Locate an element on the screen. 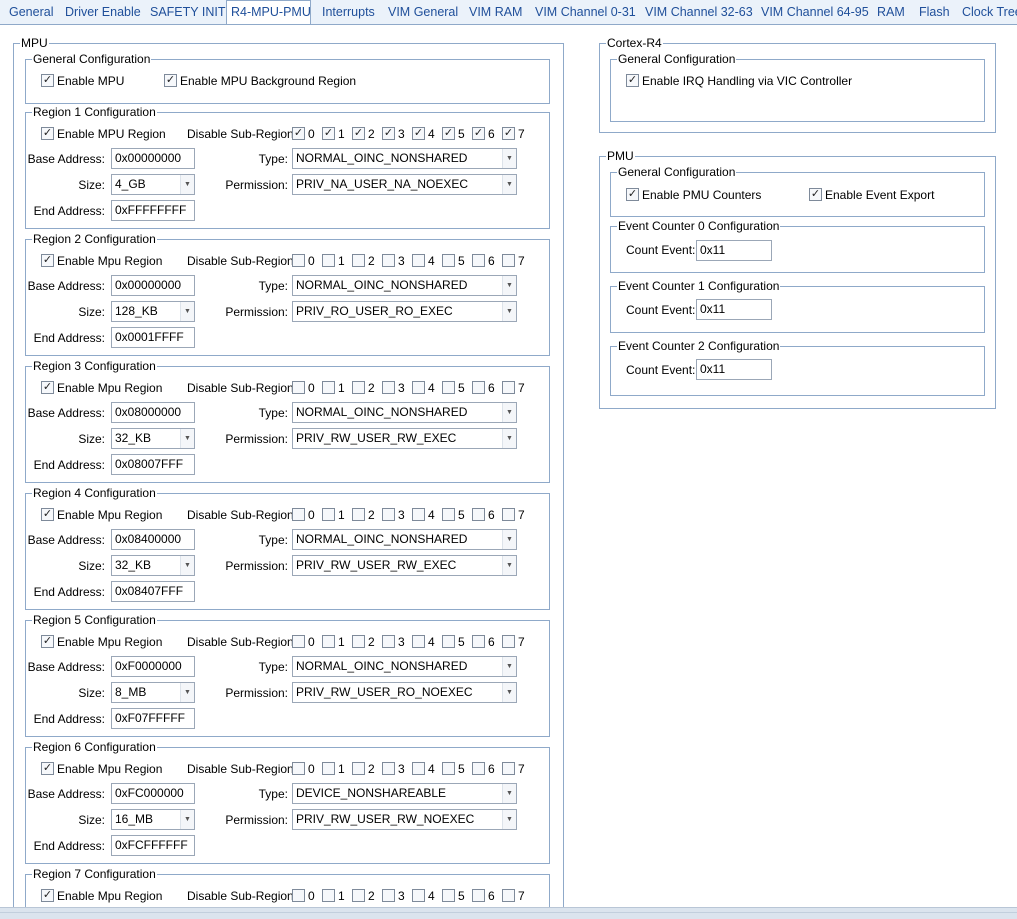  tab-driver-enable: Driver Enable is located at coordinates (103, 12).